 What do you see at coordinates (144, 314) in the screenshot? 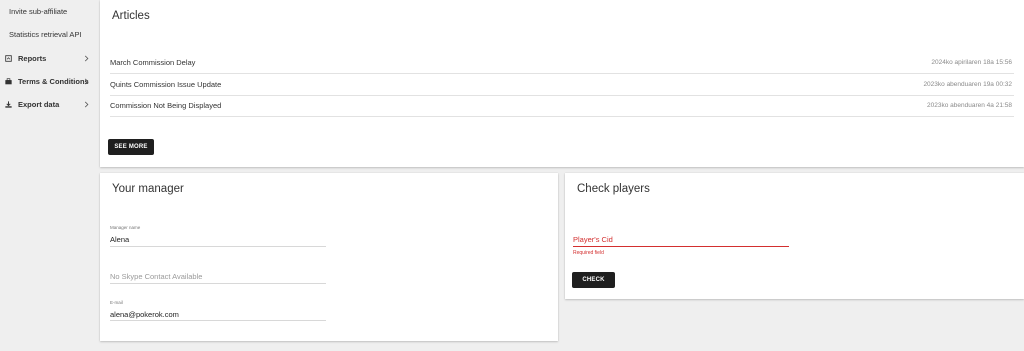
I see `email-value: alena@pokerok.com` at bounding box center [144, 314].